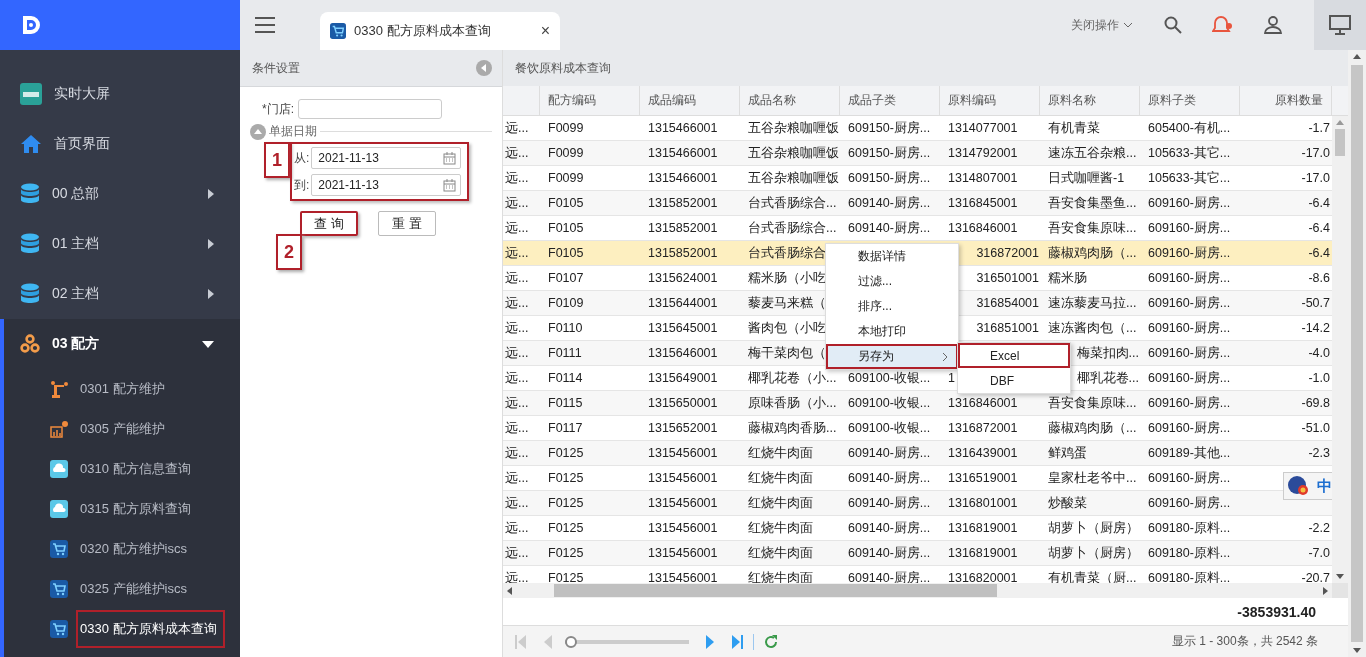 This screenshot has height=657, width=1366. Describe the element at coordinates (1007, 328) in the screenshot. I see `table-cell: 316851001` at that location.